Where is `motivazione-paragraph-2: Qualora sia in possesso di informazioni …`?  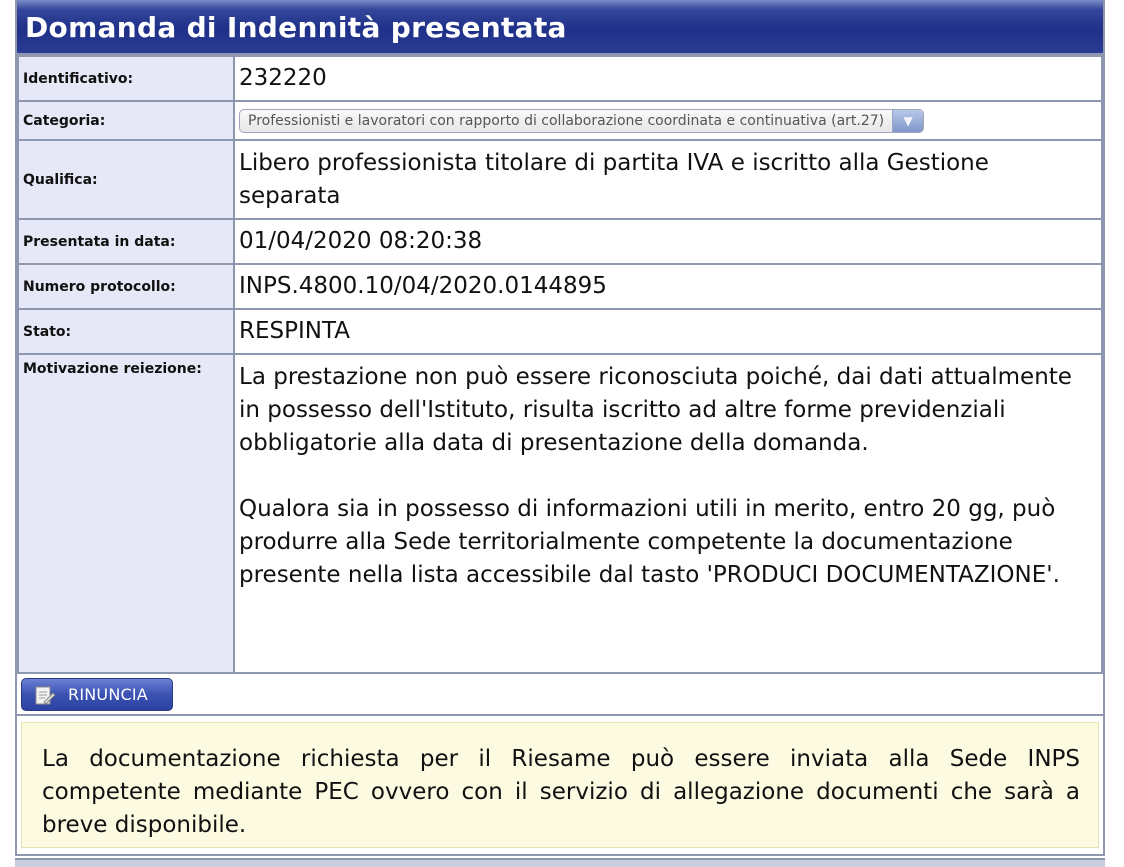 motivazione-paragraph-2: Qualora sia in possesso di informazioni … is located at coordinates (649, 542).